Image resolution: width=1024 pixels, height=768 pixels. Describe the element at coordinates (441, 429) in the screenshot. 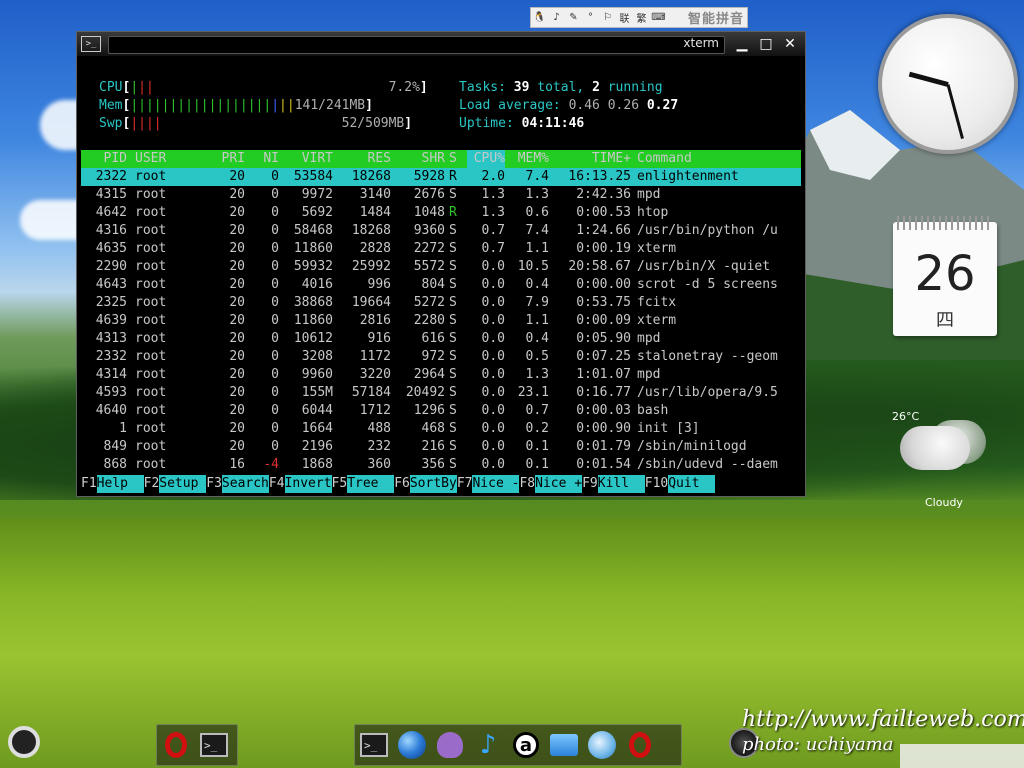

I see `process-row: 1 root 20 0 1664 488 468 S 0.0 0.2 0:00.90 init [3]` at that location.